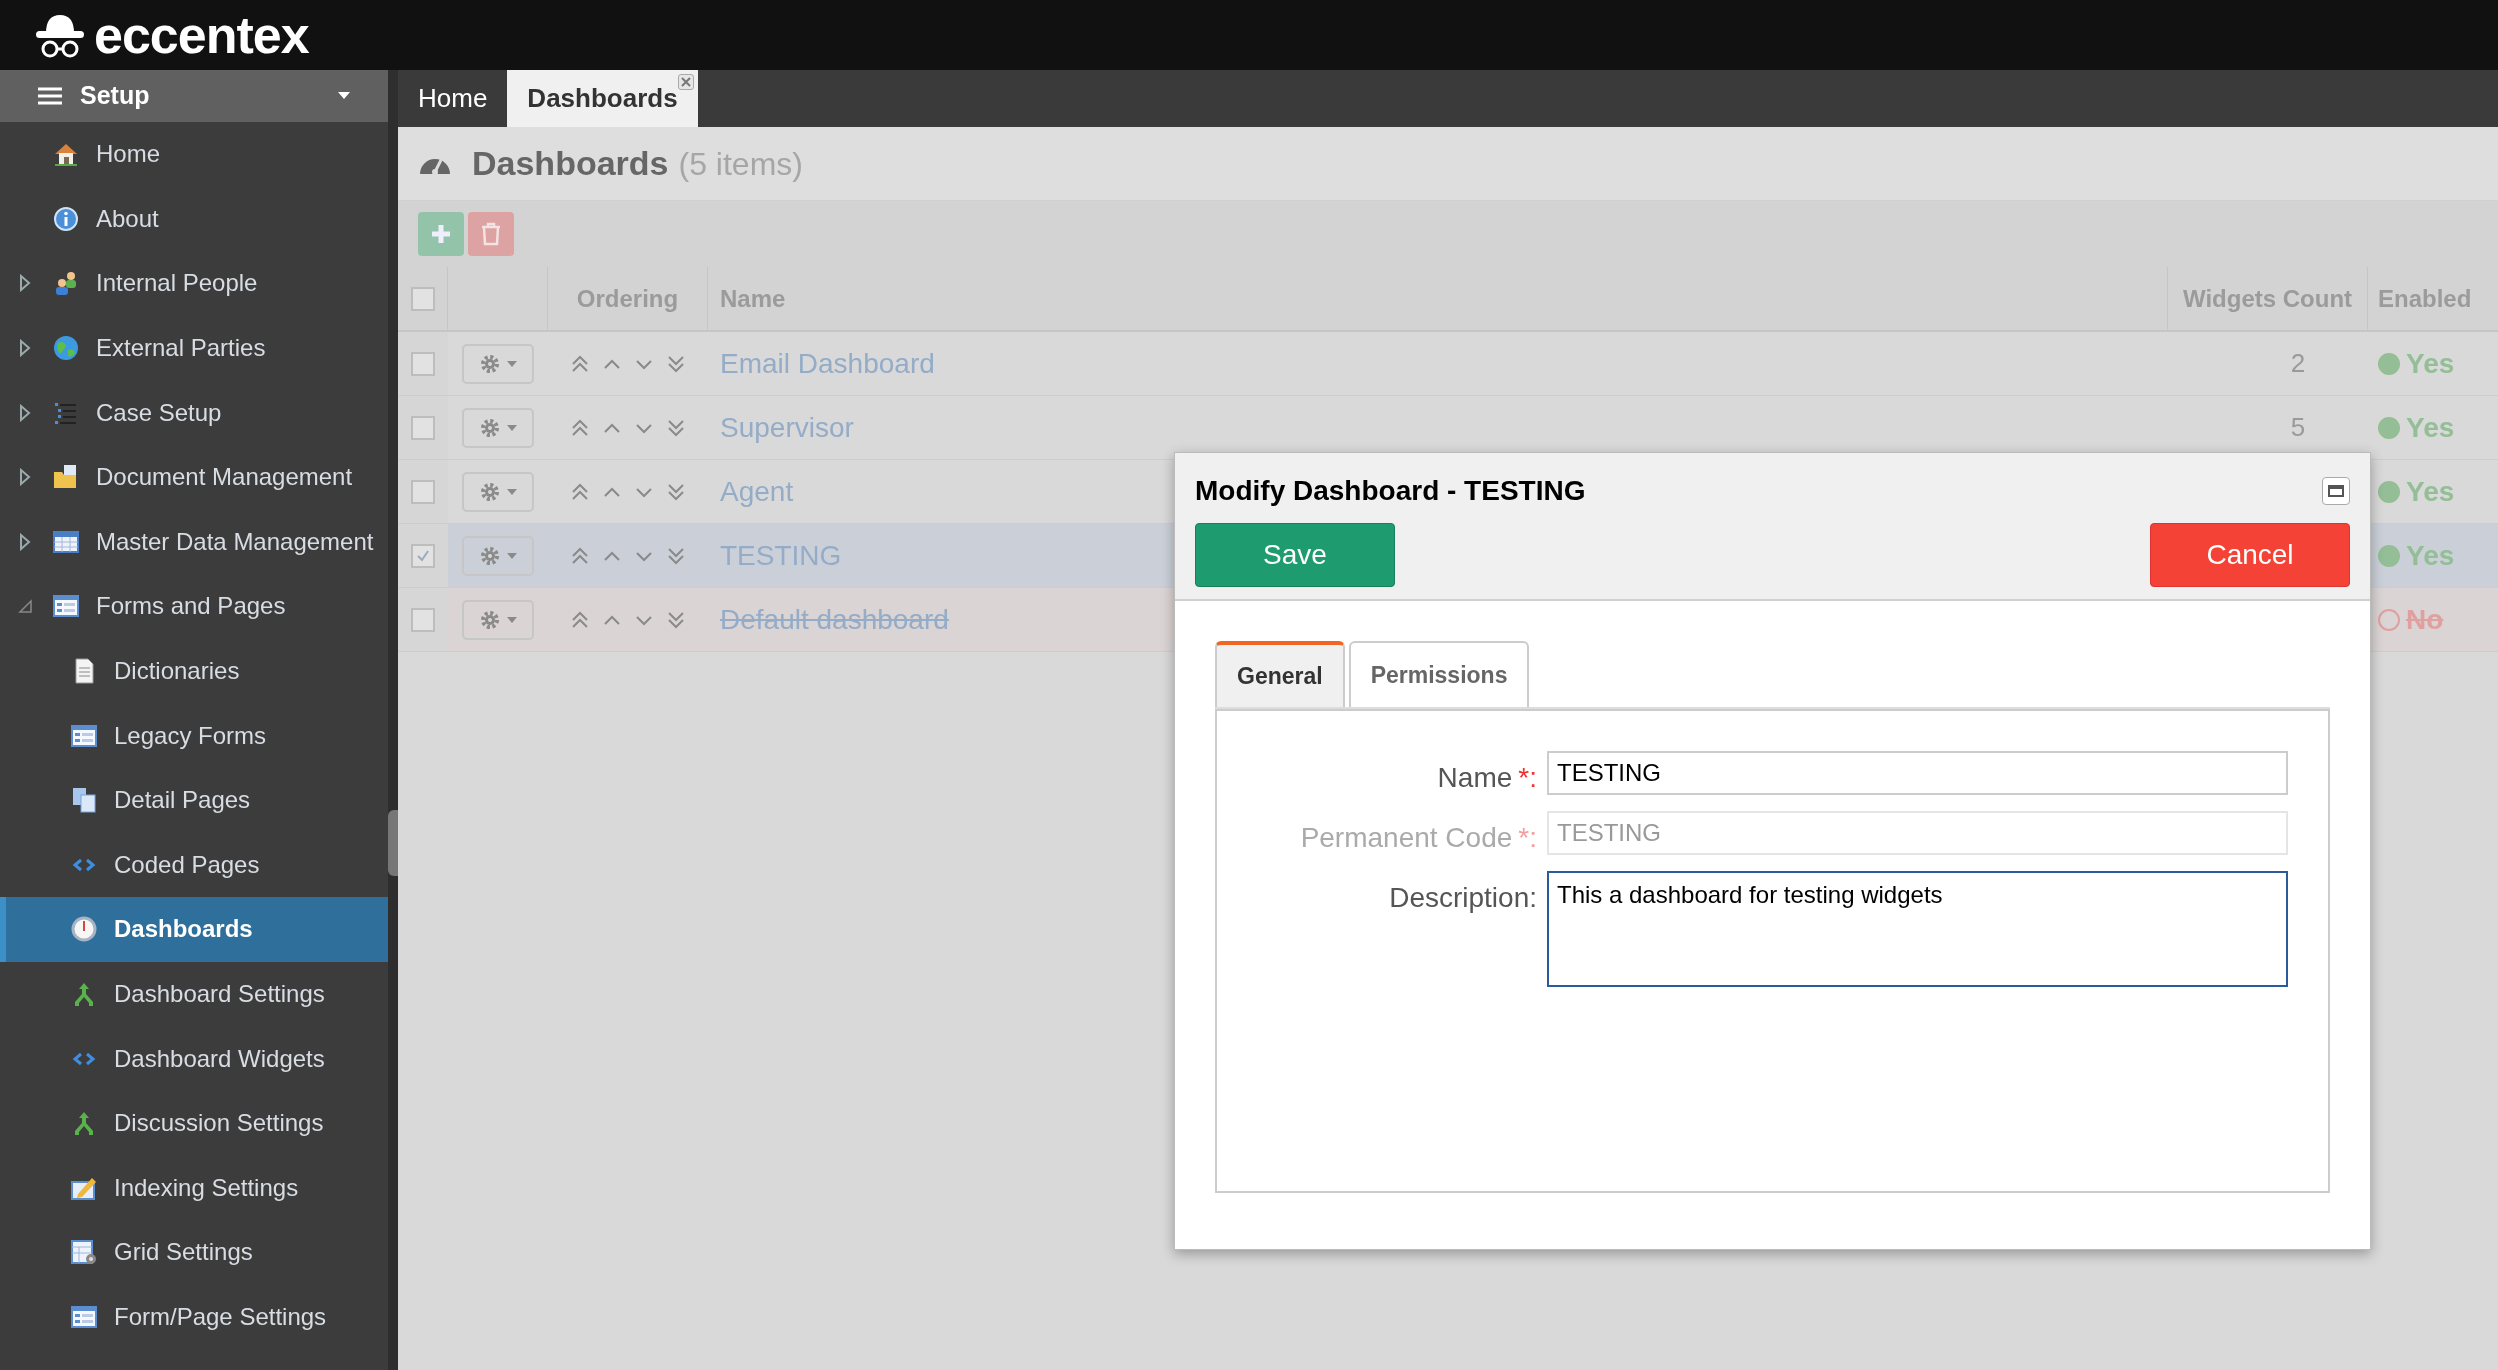  What do you see at coordinates (1280, 674) in the screenshot?
I see `dialog-tab: General` at bounding box center [1280, 674].